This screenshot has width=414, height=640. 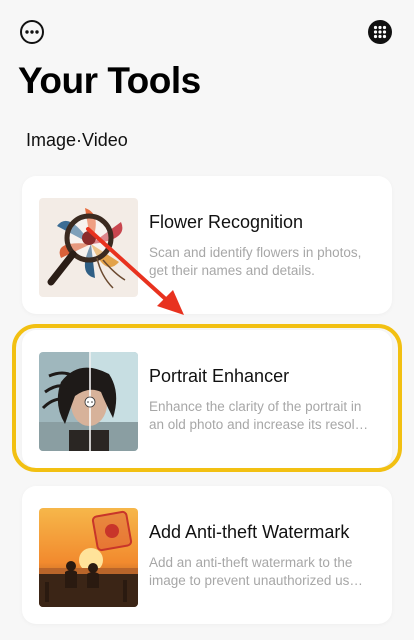 What do you see at coordinates (88, 401) in the screenshot?
I see `portrait-enhancer-thumbnail` at bounding box center [88, 401].